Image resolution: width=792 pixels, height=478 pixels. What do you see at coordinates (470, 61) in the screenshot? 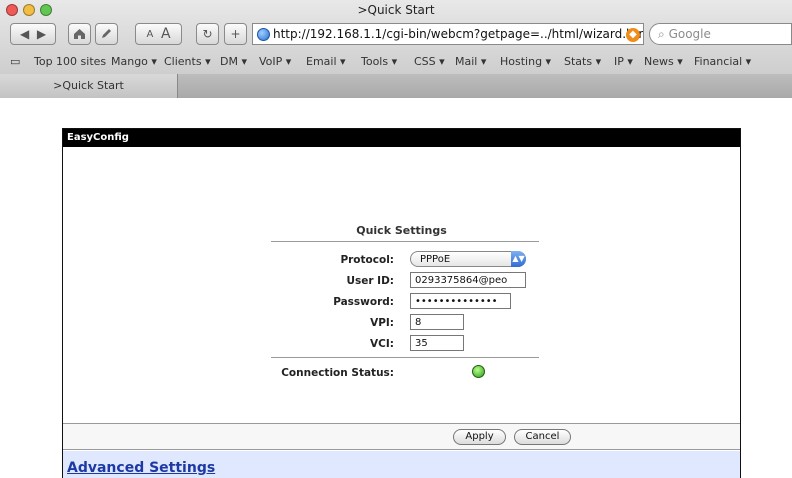
I see `bookmark-mail: Mail ▾` at bounding box center [470, 61].